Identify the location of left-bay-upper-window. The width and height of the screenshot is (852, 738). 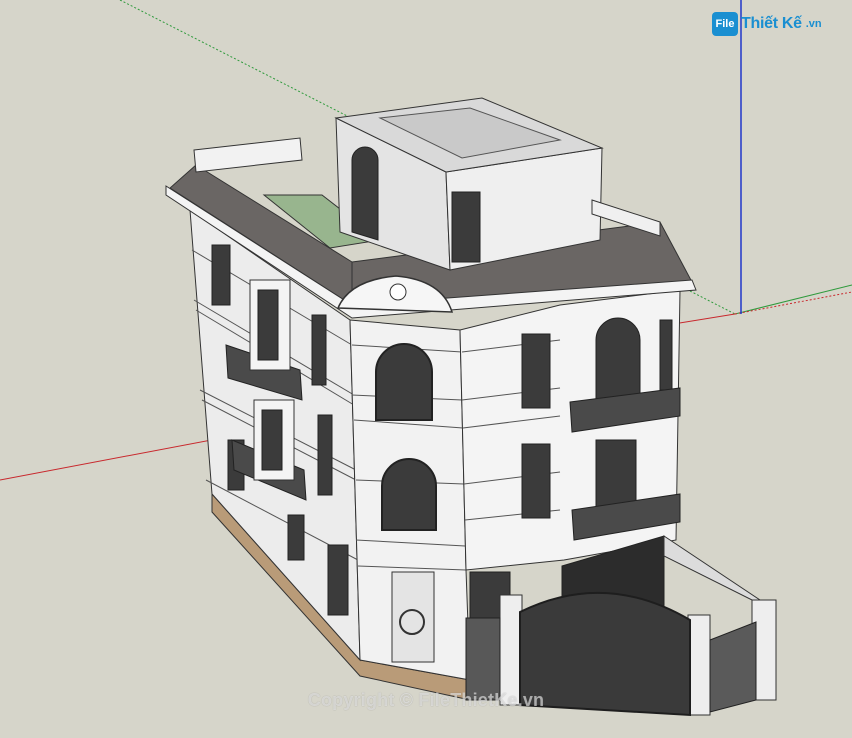
(268, 325).